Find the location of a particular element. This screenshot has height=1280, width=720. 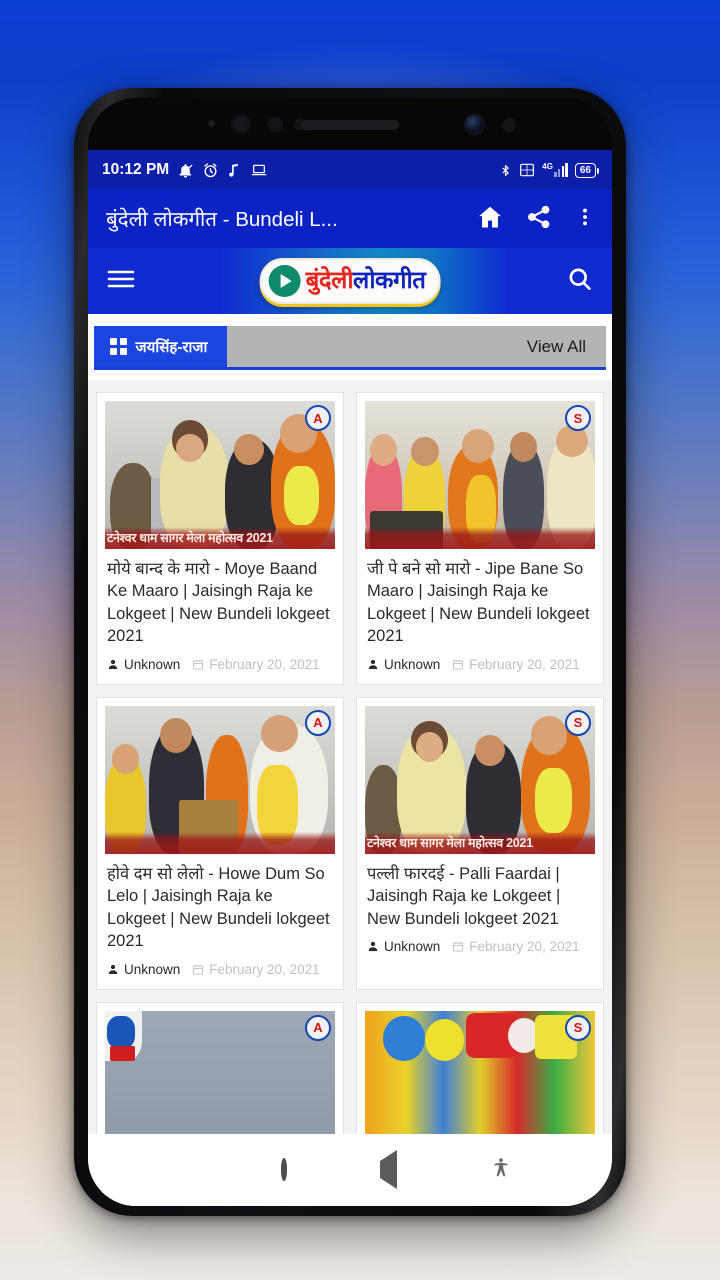

accessibility-button is located at coordinates (501, 1170).